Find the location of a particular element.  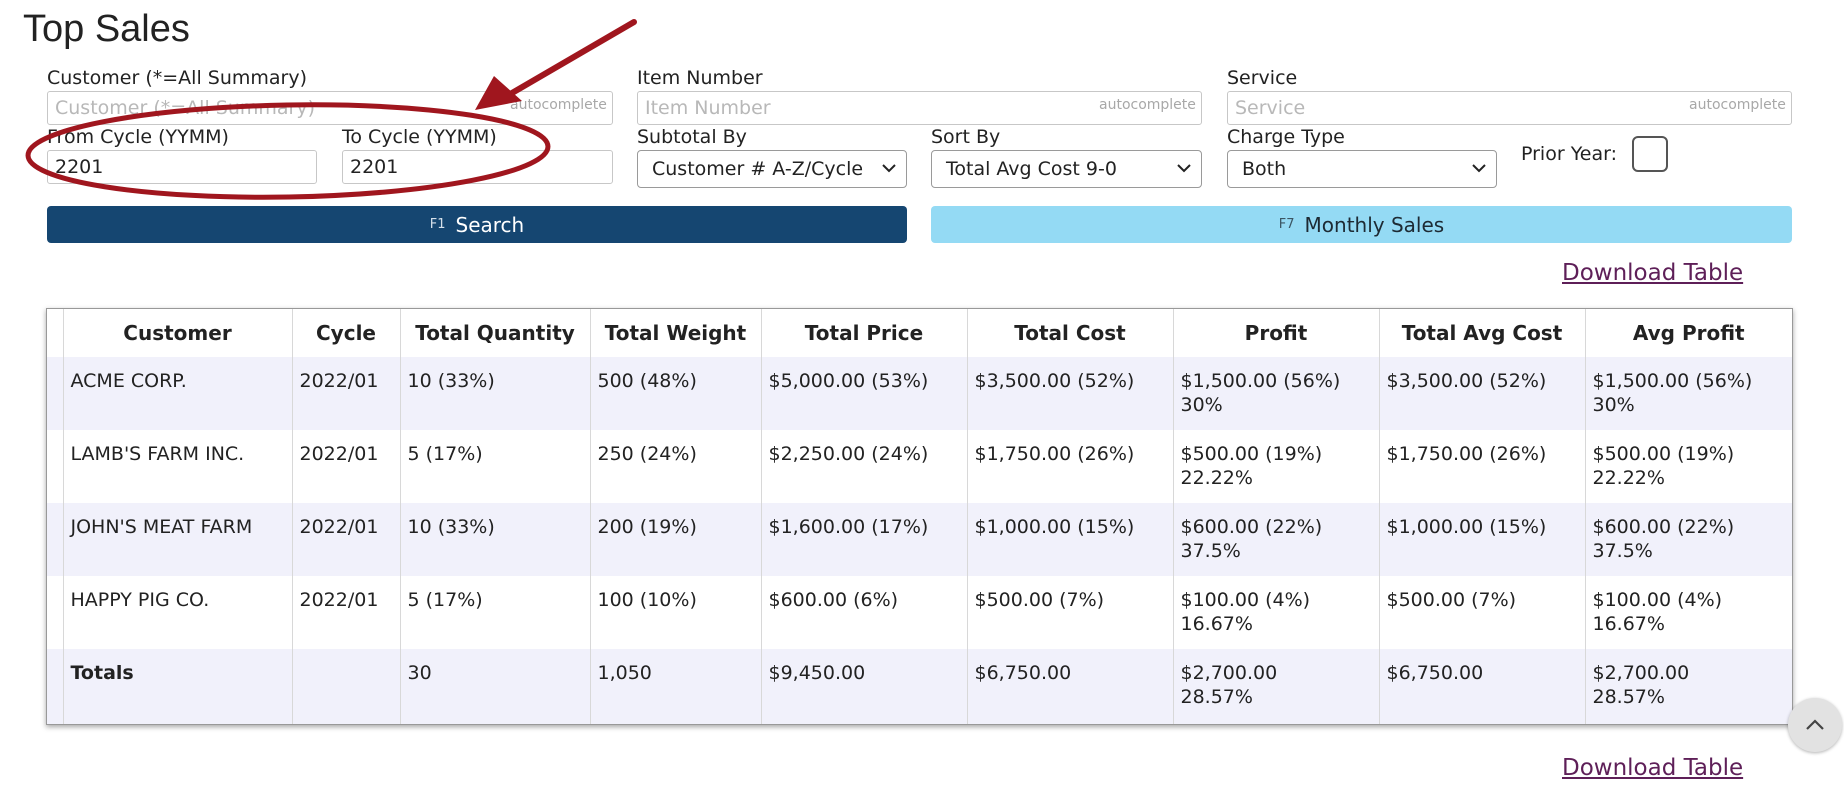

customer-input is located at coordinates (330, 108).